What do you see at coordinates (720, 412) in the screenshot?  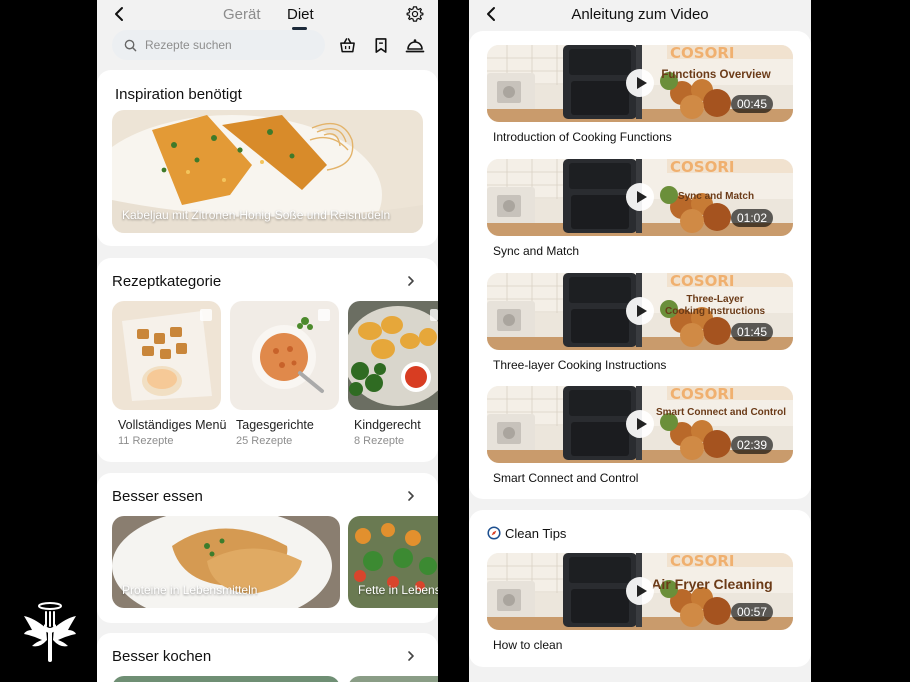 I see `video-overlay-text: Smart Connect and Control` at bounding box center [720, 412].